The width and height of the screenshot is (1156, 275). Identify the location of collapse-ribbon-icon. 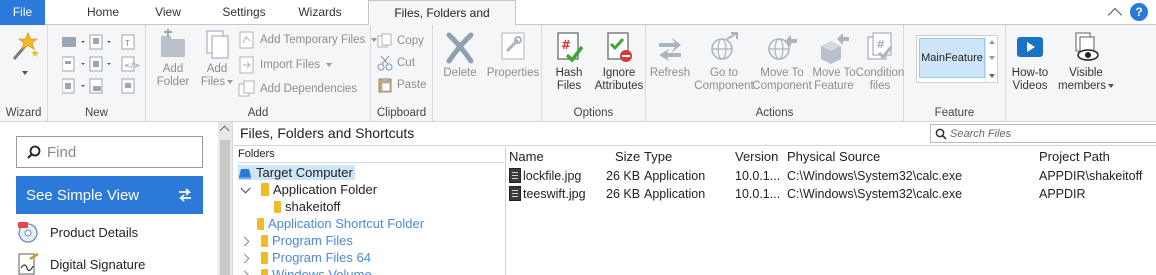
(1115, 14).